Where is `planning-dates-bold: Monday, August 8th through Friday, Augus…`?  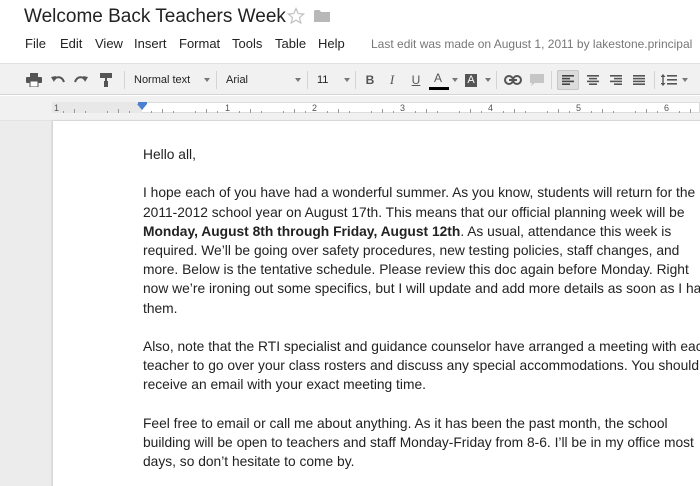 planning-dates-bold: Monday, August 8th through Friday, Augus… is located at coordinates (302, 231).